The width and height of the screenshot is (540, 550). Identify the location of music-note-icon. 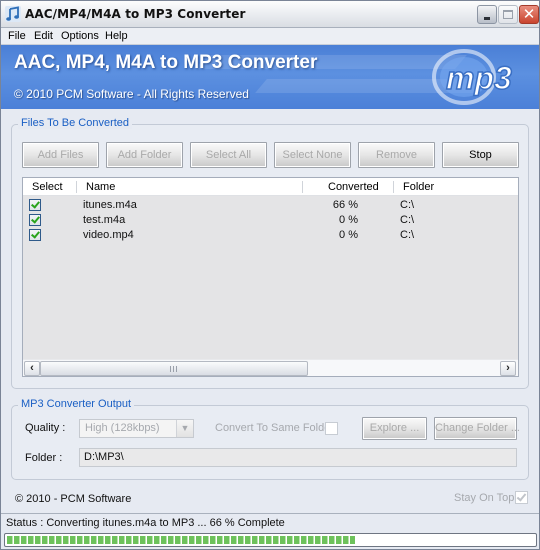
(13, 14).